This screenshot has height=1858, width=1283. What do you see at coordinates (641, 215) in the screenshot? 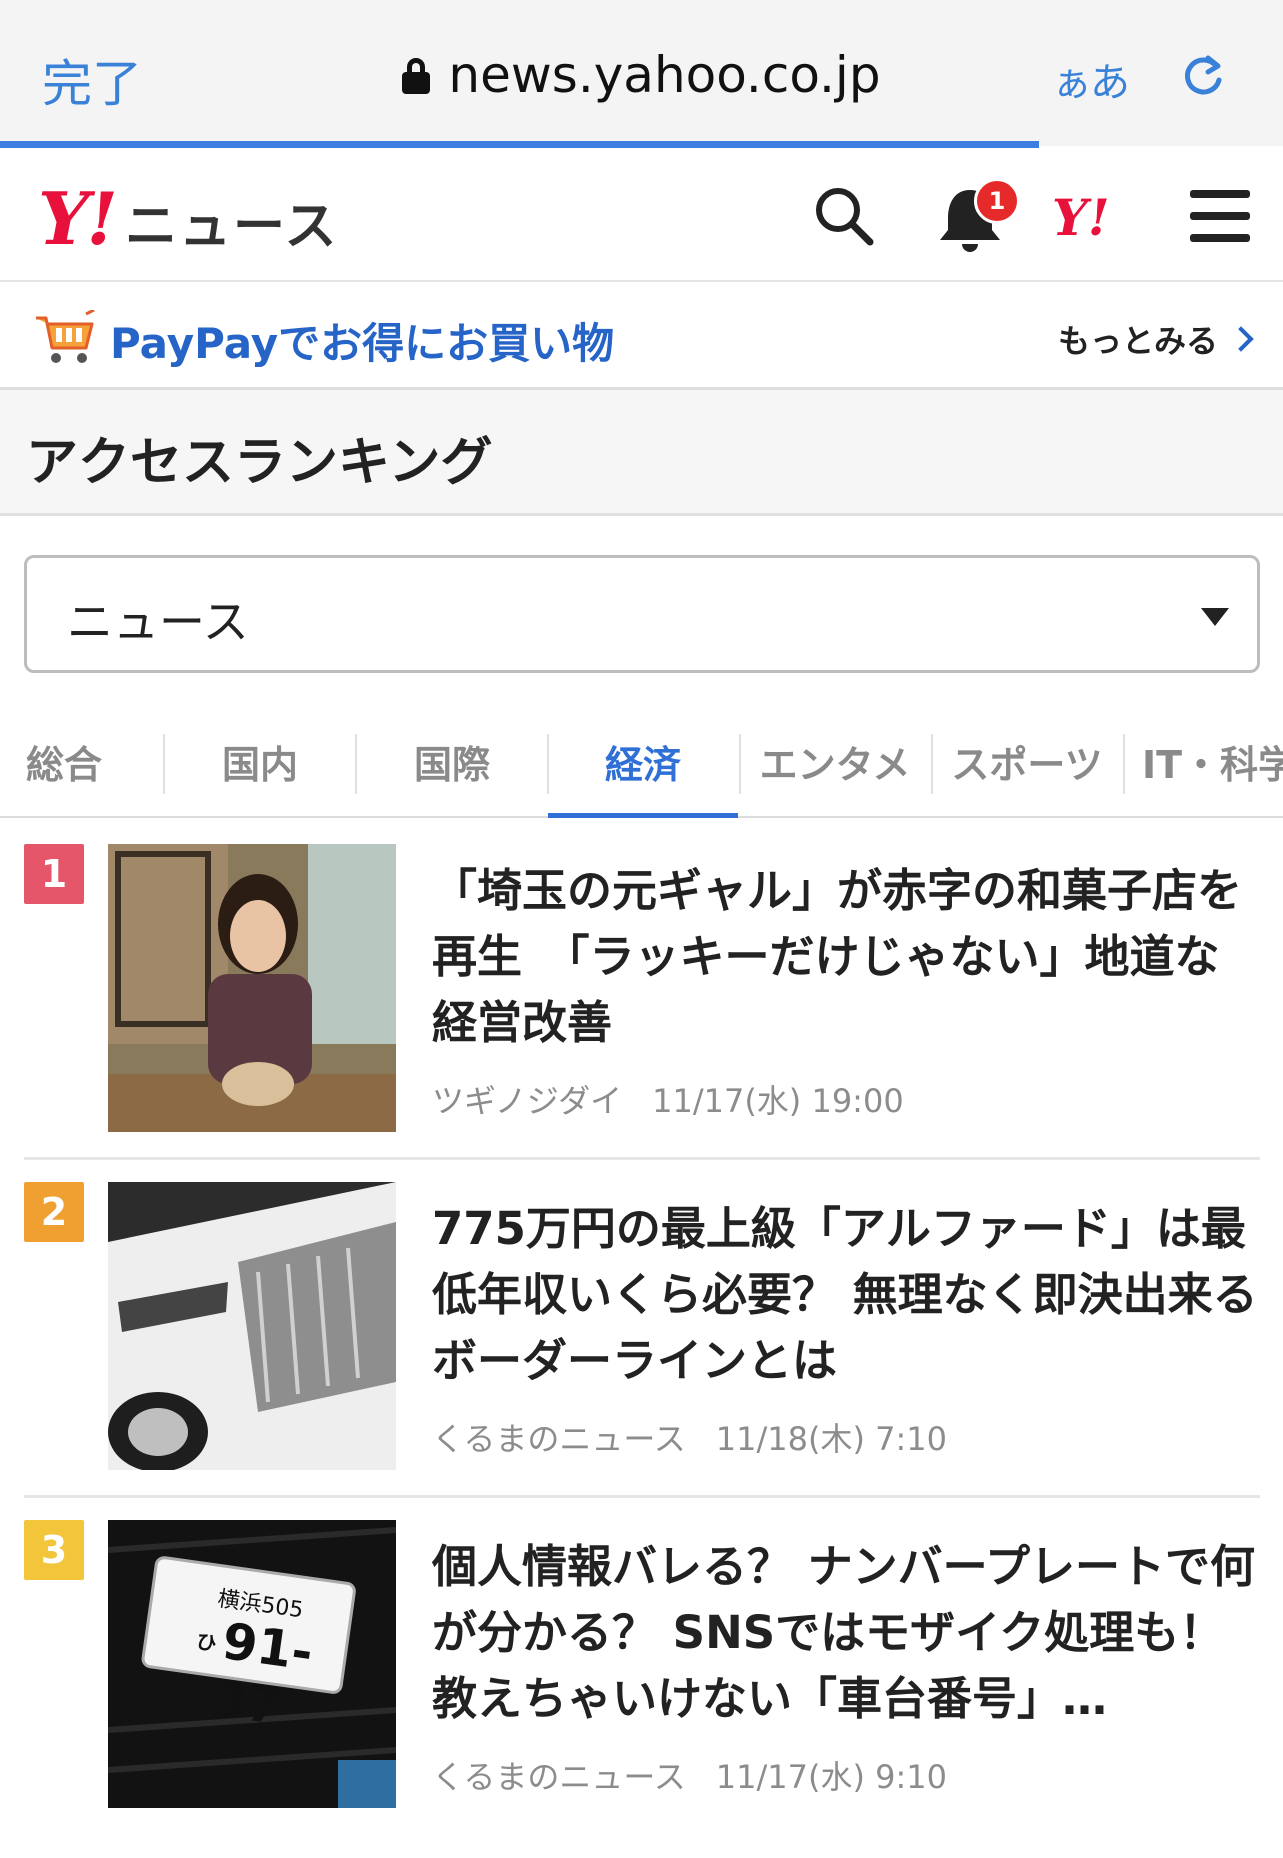
I see `site-header: Y! ニュース 1 Y!` at bounding box center [641, 215].